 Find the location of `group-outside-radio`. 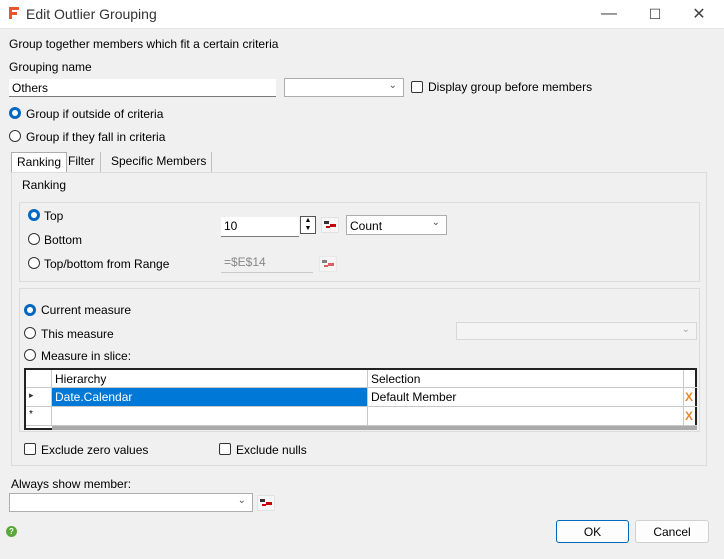

group-outside-radio is located at coordinates (15, 113).